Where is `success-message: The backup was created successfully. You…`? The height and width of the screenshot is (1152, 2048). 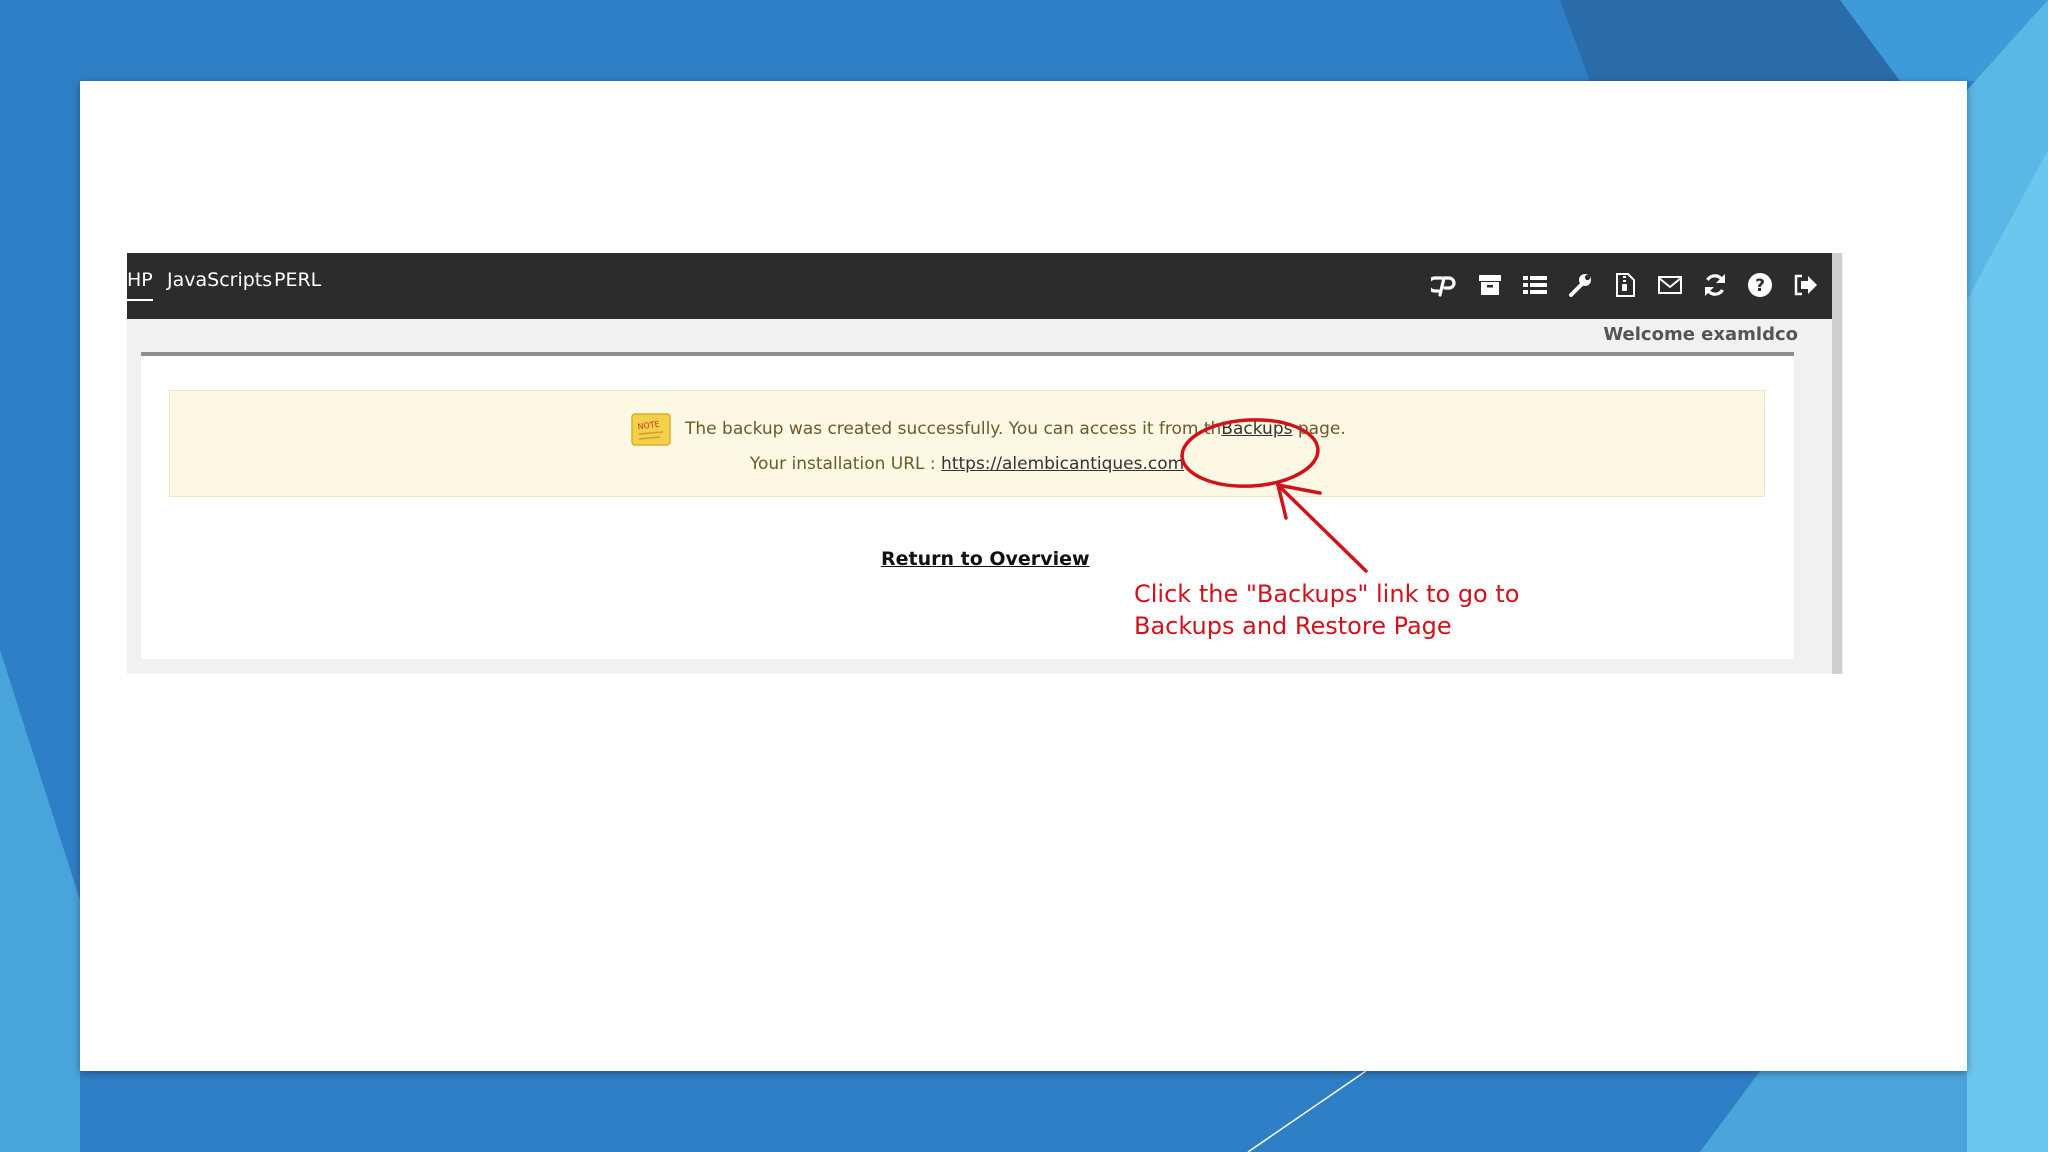
success-message: The backup was created successfully. You… is located at coordinates (1015, 429).